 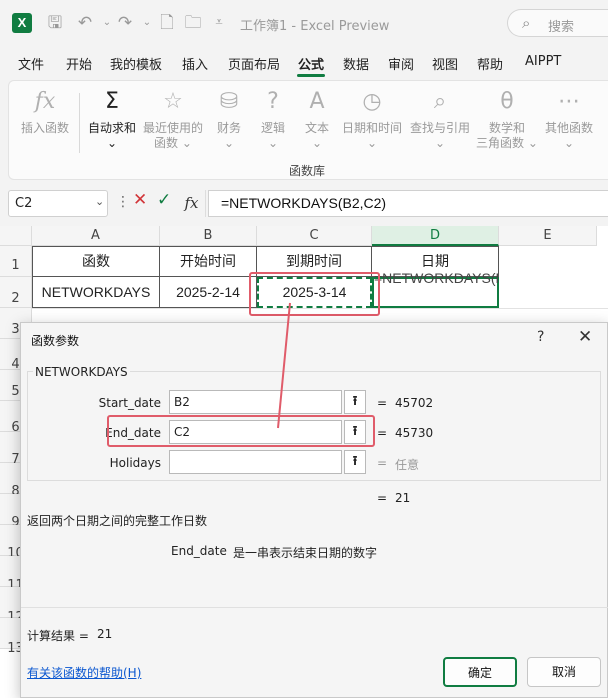 I want to click on search-box: ⌕ 搜索, so click(x=557, y=23).